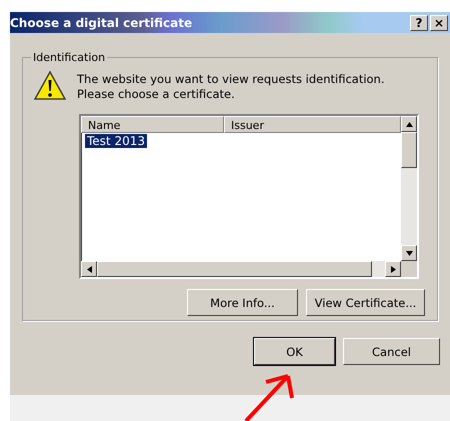  Describe the element at coordinates (50, 86) in the screenshot. I see `warning-icon` at that location.